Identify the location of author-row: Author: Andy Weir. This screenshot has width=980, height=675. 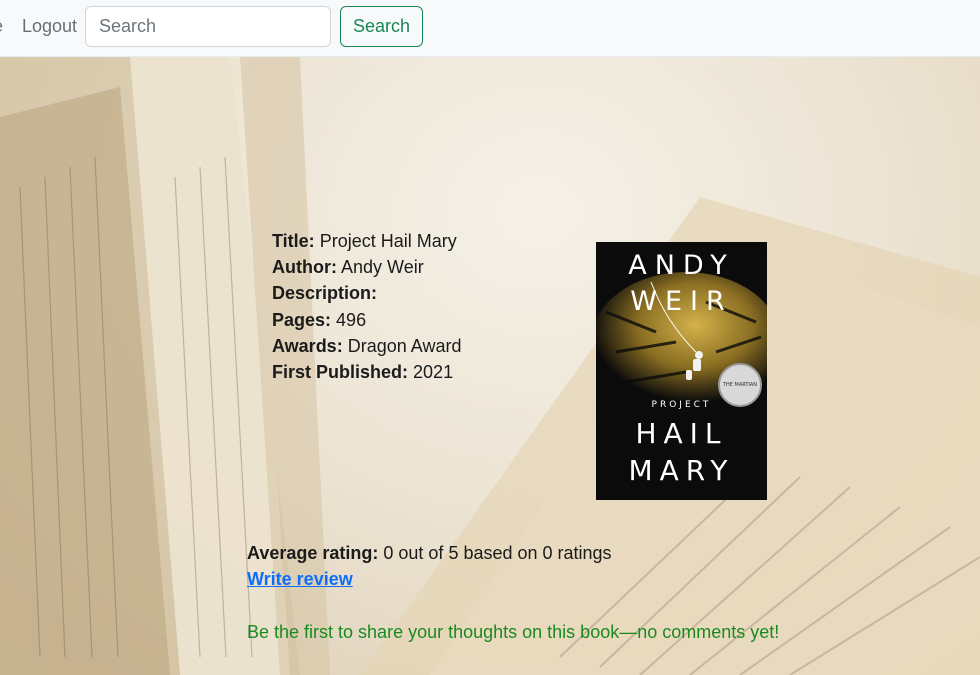
(366, 267).